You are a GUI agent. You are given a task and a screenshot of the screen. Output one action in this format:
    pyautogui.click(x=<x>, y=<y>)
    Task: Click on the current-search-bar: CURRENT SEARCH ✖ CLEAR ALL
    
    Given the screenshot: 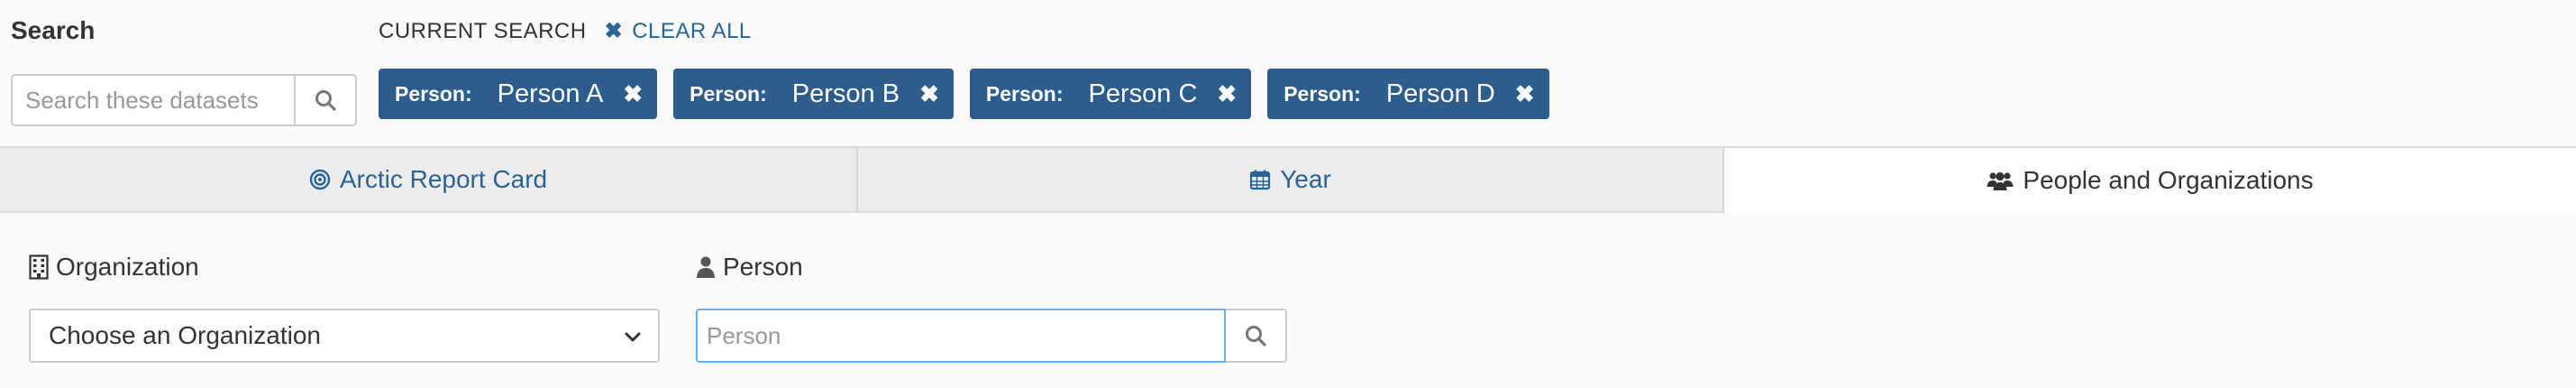 What is the action you would take?
    pyautogui.click(x=565, y=31)
    